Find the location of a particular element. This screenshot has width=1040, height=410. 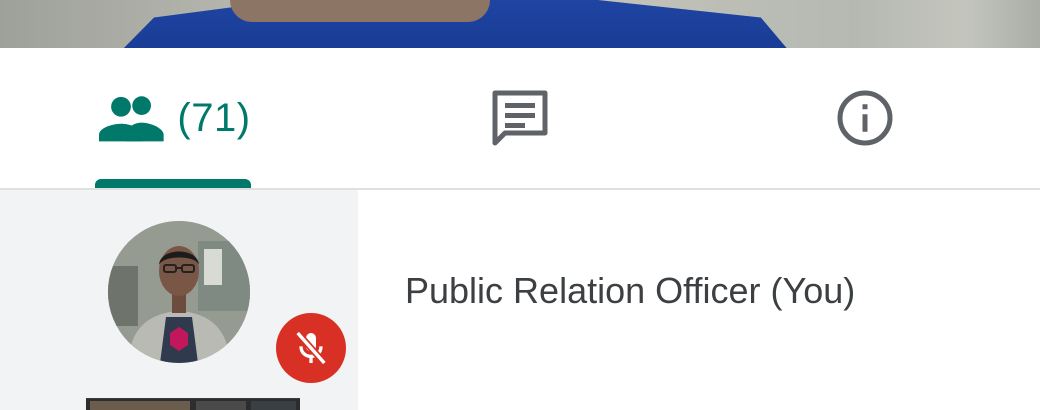

next-participant-thumbnail is located at coordinates (193, 404).